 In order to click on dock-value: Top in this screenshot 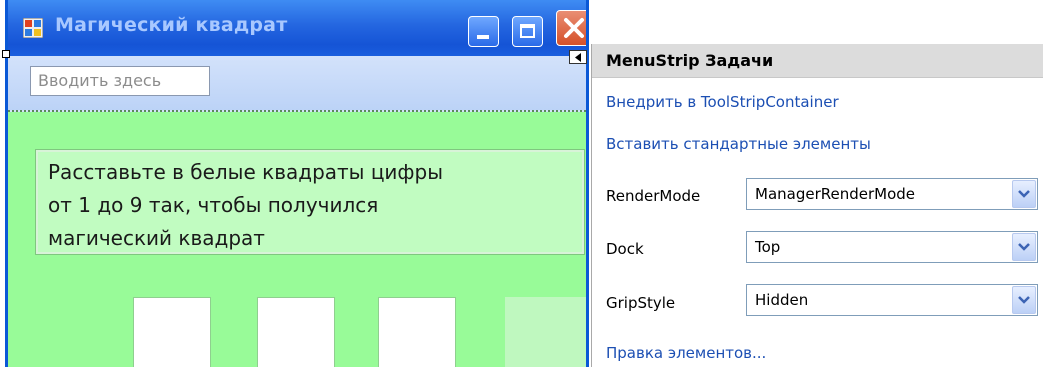, I will do `click(768, 247)`.